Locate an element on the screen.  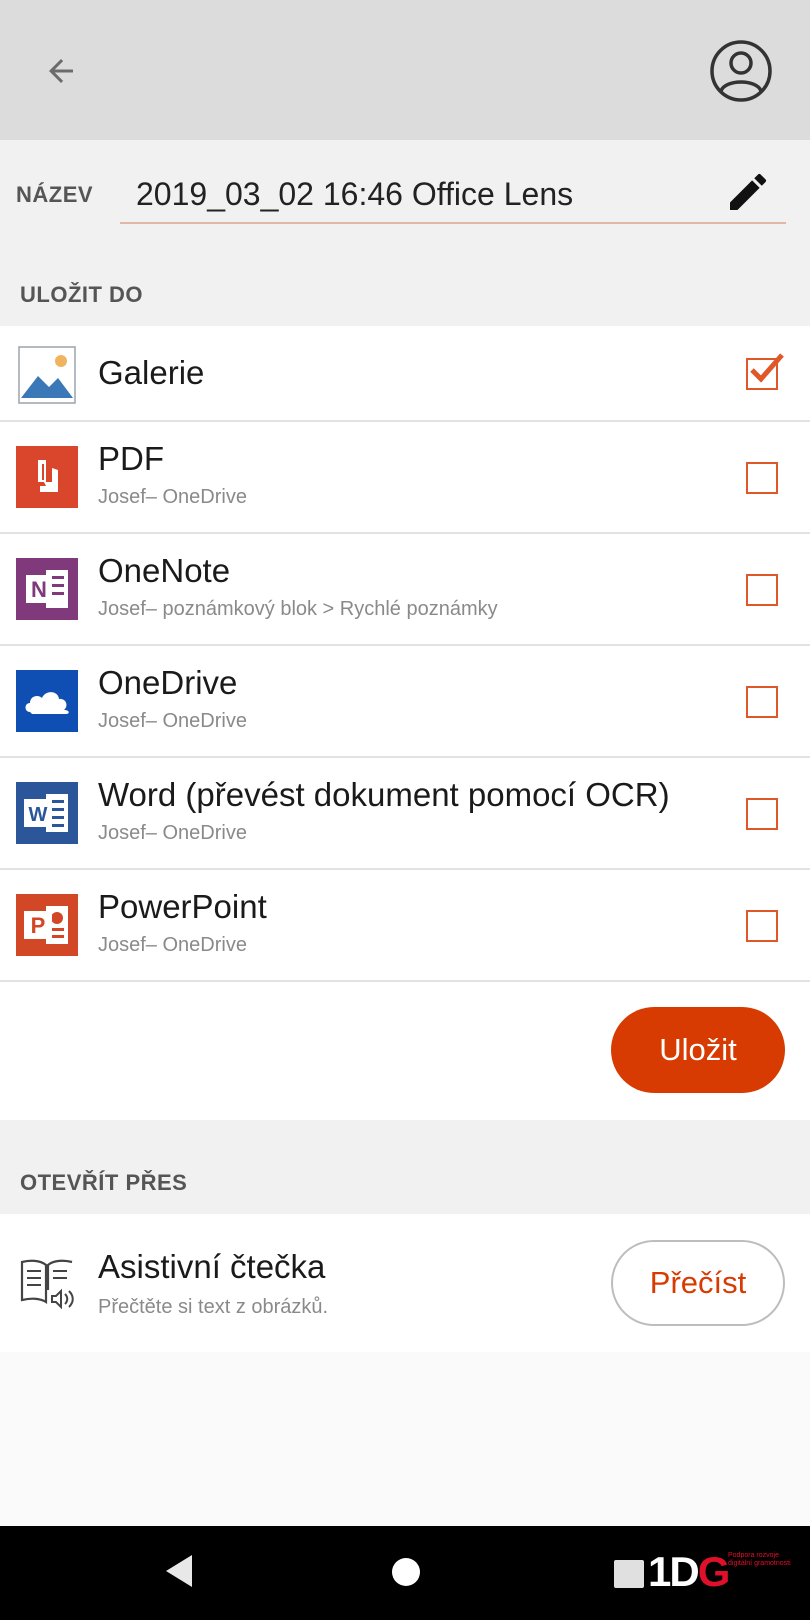
brand-text: Podpora rozvoje digitální gramotnosti is located at coordinates (759, 1559).